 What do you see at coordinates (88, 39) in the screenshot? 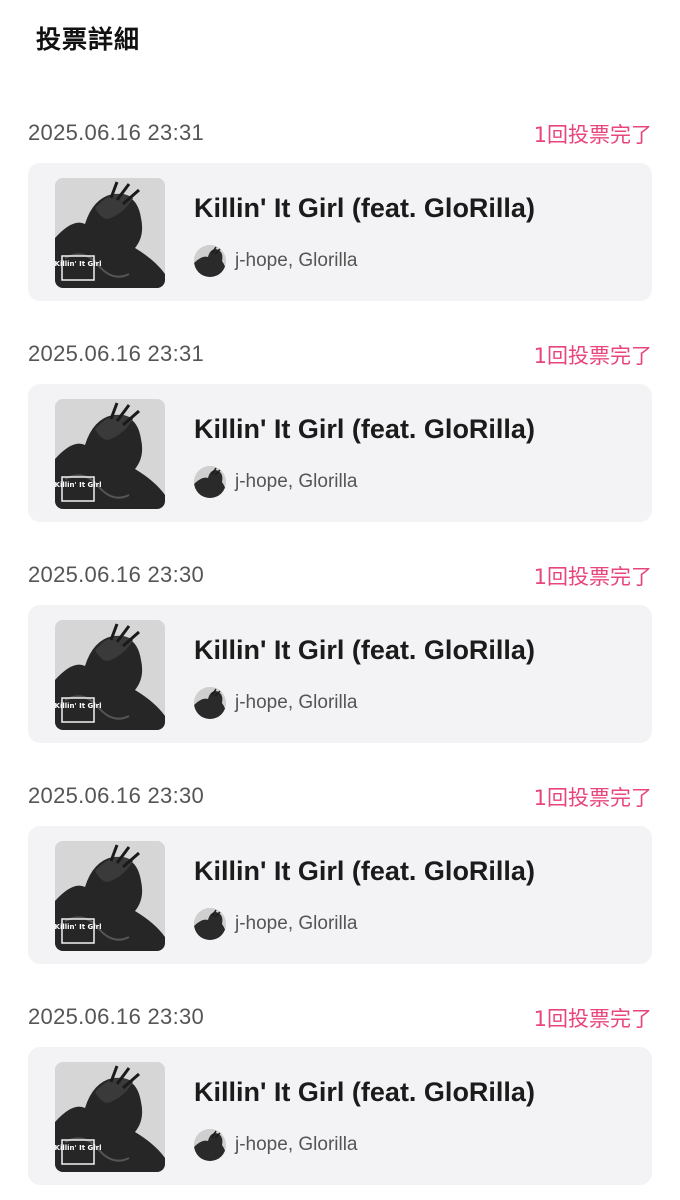
I see `page-title: 投票詳細` at bounding box center [88, 39].